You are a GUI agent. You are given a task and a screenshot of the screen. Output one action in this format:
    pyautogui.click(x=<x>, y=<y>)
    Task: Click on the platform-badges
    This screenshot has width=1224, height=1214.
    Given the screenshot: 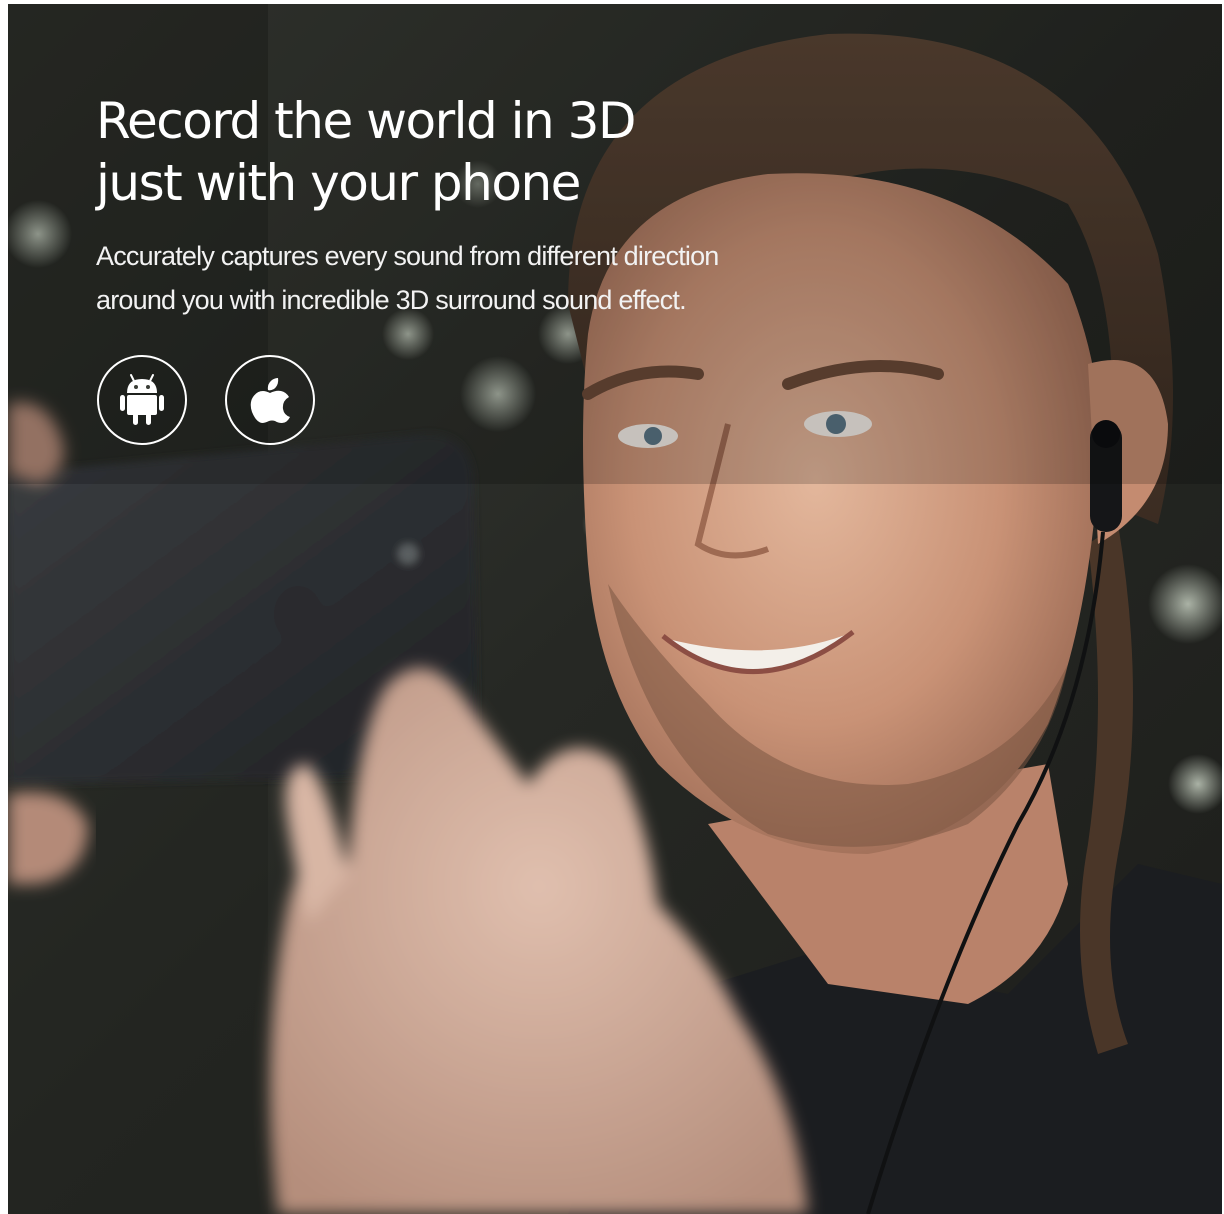 What is the action you would take?
    pyautogui.click(x=206, y=400)
    